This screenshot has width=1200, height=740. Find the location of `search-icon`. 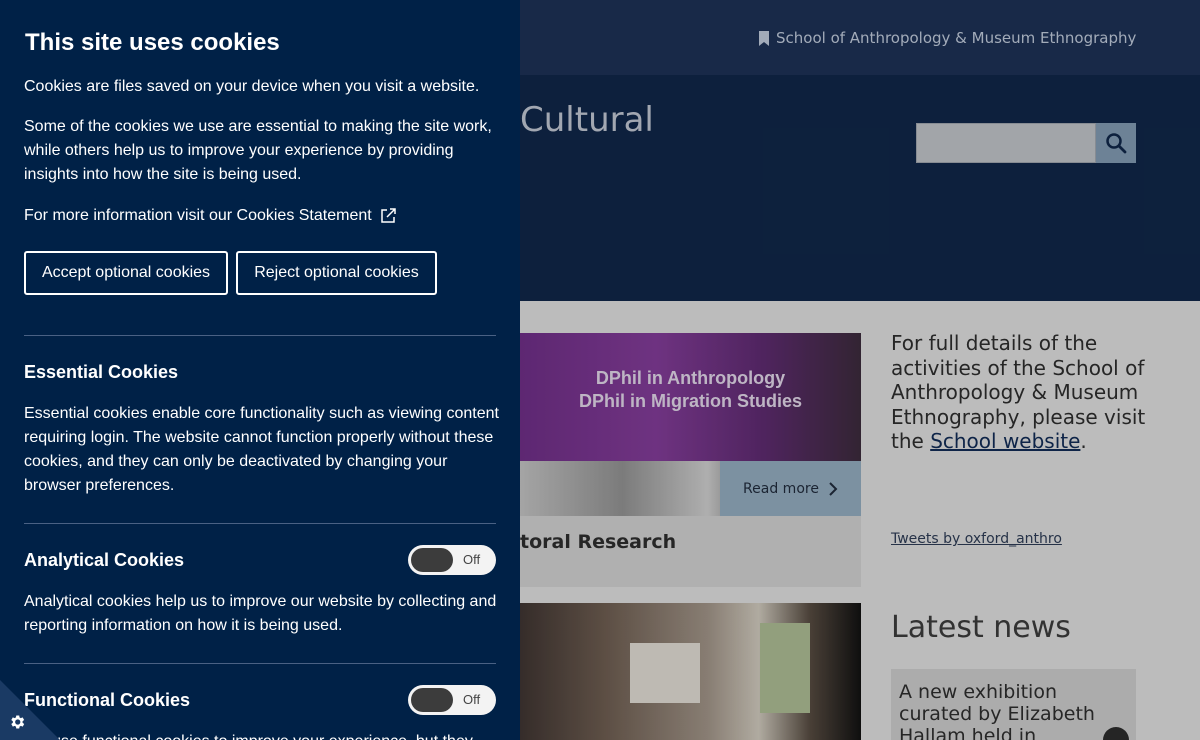

search-icon is located at coordinates (1116, 143).